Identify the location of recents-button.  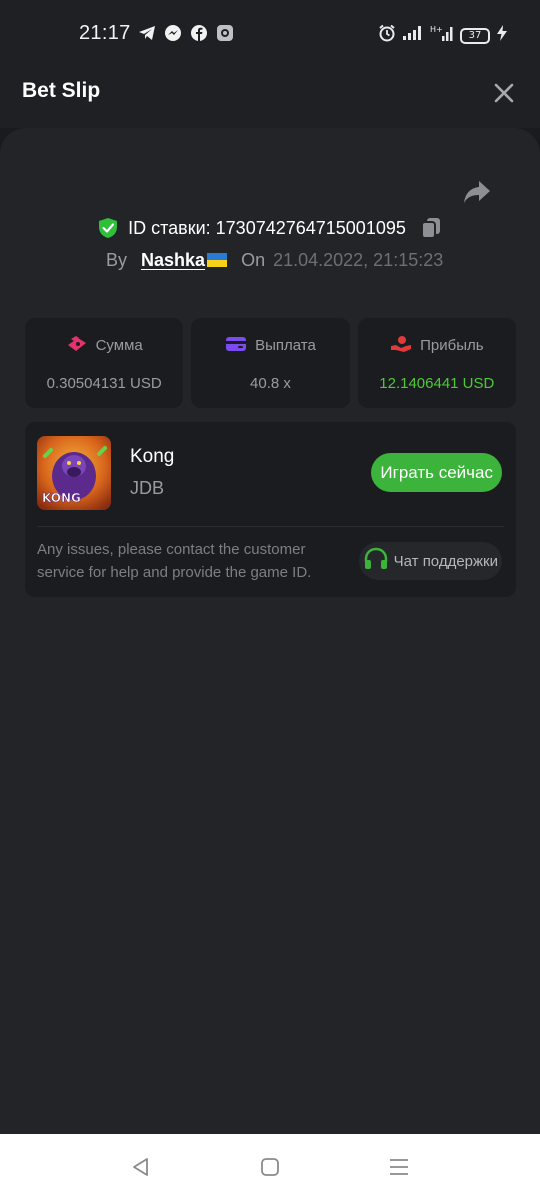
(399, 1167).